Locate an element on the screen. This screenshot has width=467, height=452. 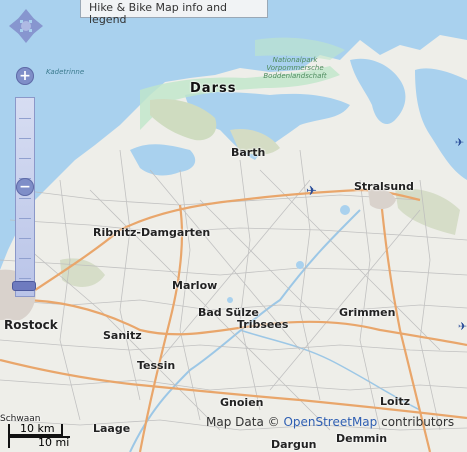
label-gnoien: Gnoien is located at coordinates (242, 402).